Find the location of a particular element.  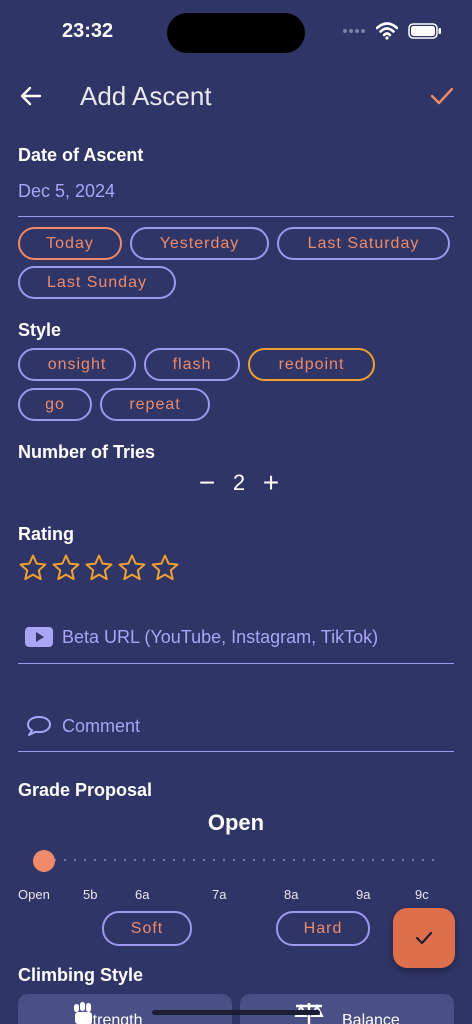

grade-tick-label: 9a is located at coordinates (363, 894).